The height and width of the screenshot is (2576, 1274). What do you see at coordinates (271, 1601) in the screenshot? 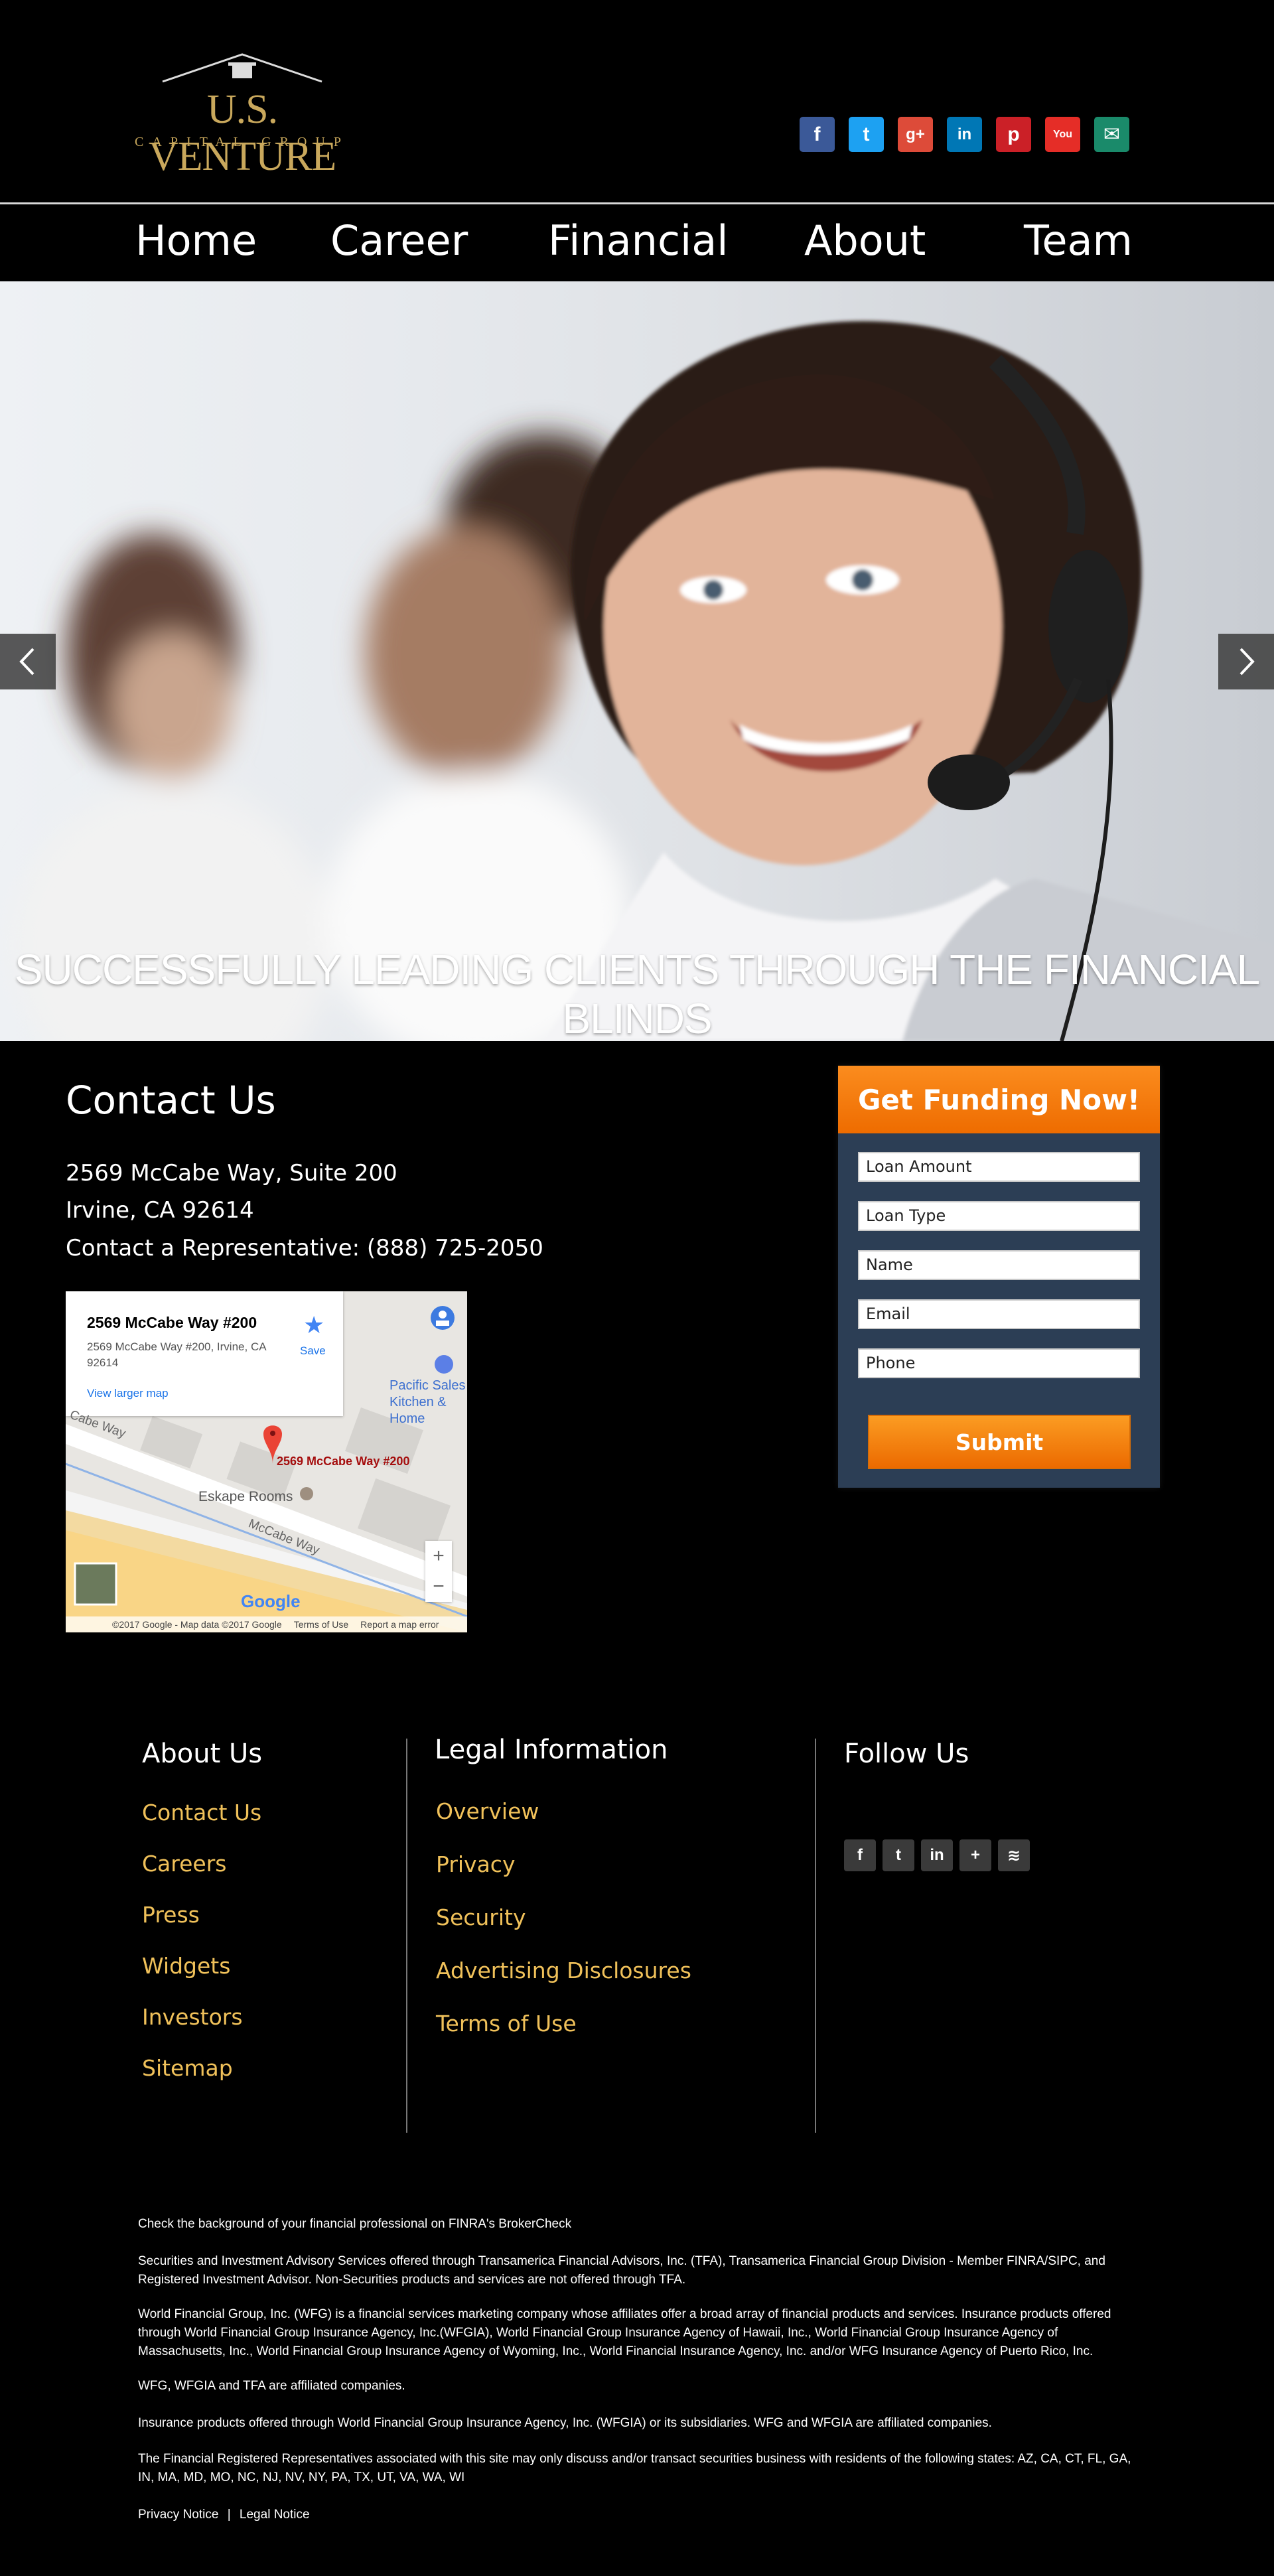
I see `google-logo: Google` at bounding box center [271, 1601].